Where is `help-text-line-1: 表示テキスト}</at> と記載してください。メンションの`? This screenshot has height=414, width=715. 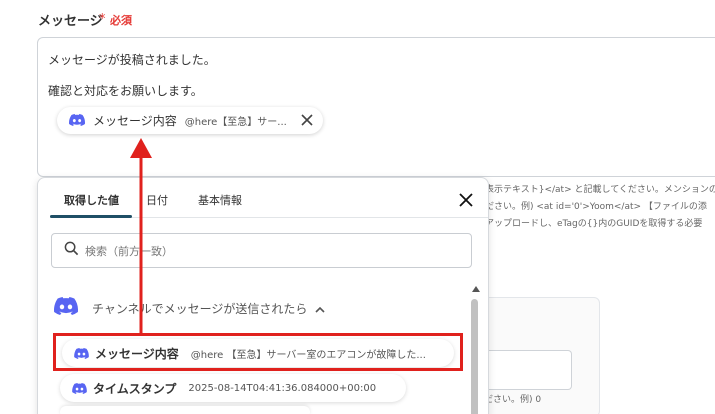
help-text-line-1: 表示テキスト}</at> と記載してください。メンションの is located at coordinates (600, 190).